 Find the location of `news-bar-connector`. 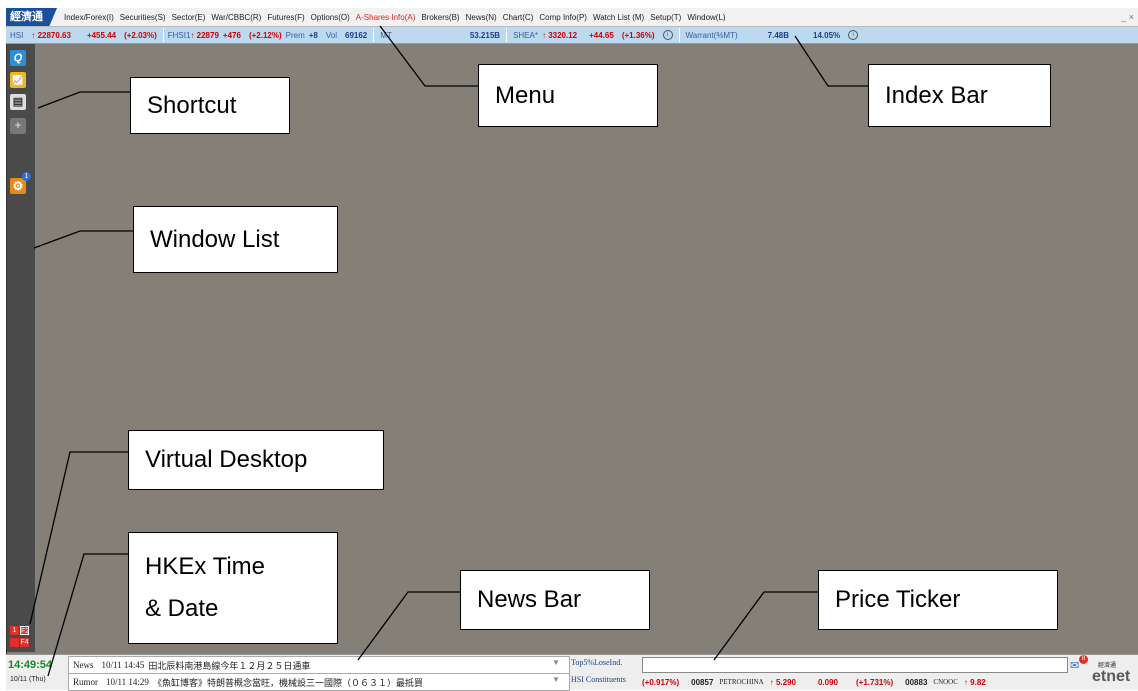

news-bar-connector is located at coordinates (408, 626).